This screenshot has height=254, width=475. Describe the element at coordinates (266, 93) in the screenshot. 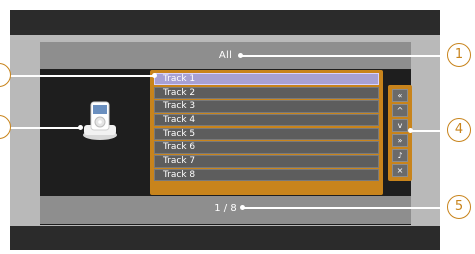

I see `track-item: Track 2` at that location.